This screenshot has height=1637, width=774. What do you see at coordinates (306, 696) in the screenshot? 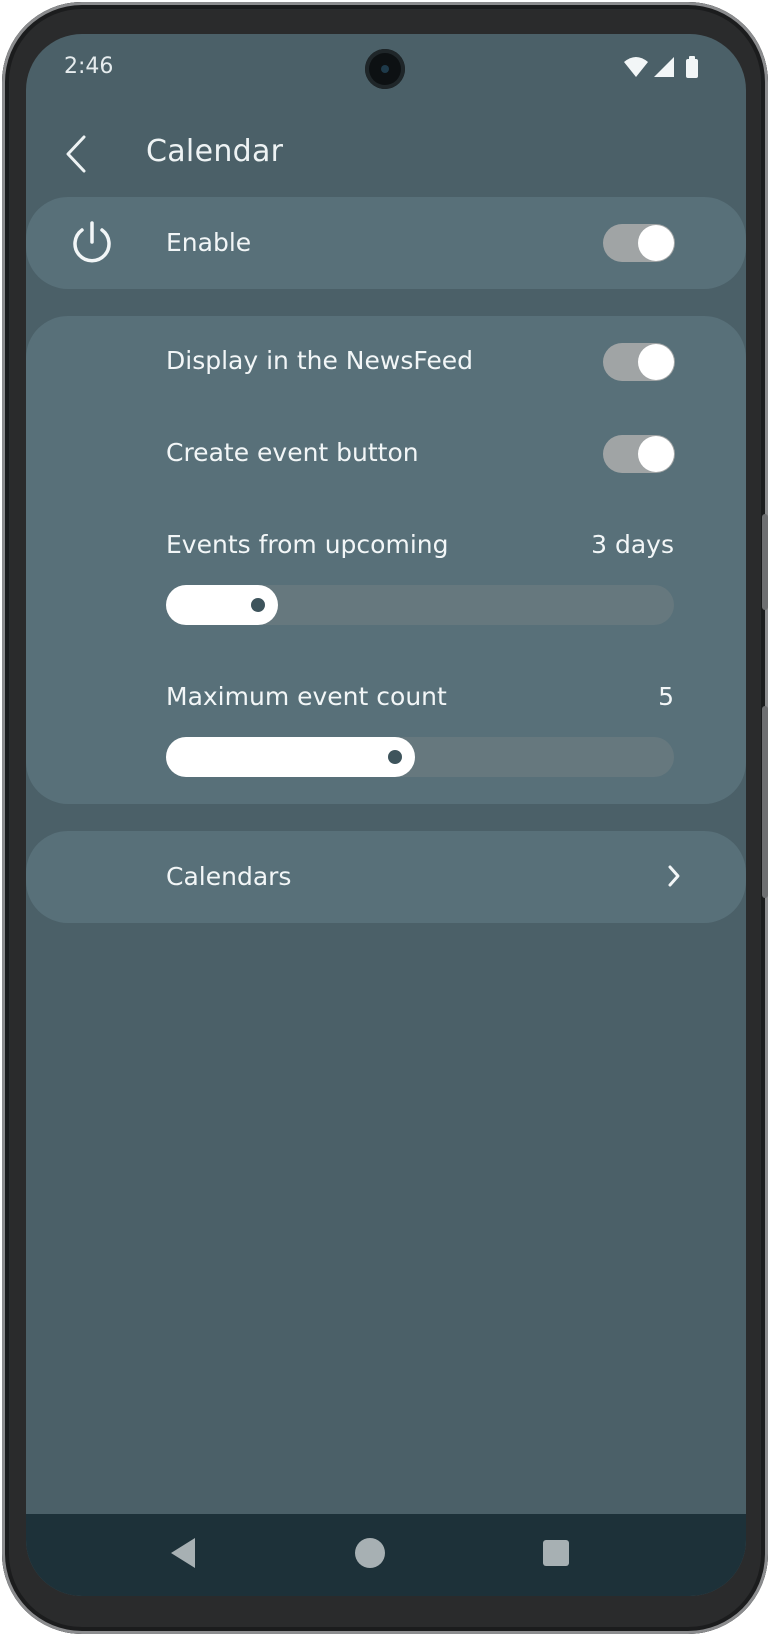
I see `maximum-event-count-label: Maximum event count` at bounding box center [306, 696].